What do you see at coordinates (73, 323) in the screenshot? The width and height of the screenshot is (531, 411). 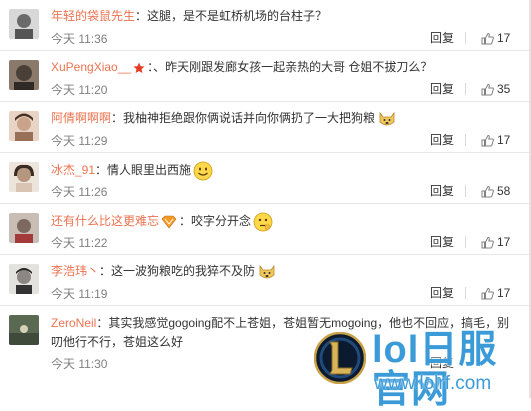 I see `username-link: ZeroNeil` at bounding box center [73, 323].